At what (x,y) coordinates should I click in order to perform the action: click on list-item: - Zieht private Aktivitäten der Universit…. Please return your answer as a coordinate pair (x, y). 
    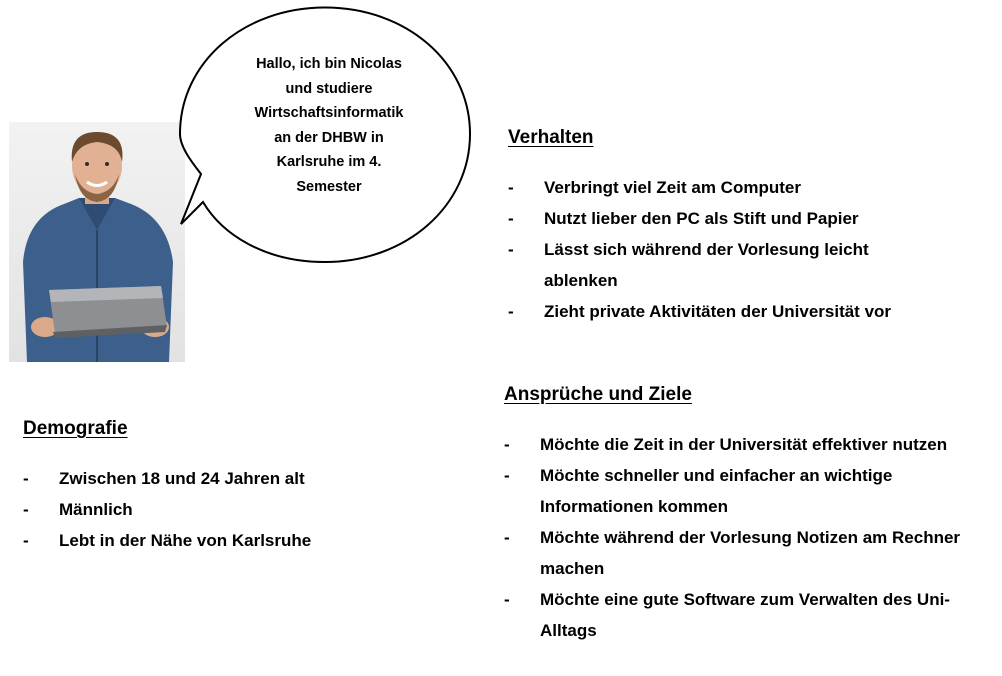
    Looking at the image, I should click on (700, 311).